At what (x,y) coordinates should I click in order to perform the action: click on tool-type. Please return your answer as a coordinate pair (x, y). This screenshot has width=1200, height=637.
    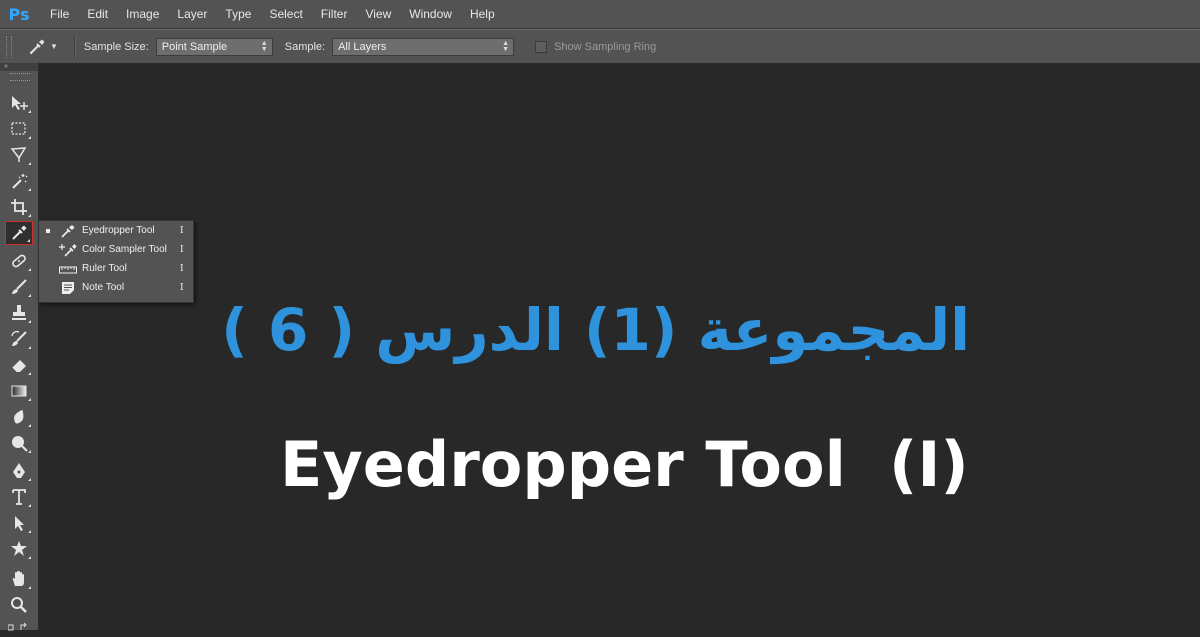
    Looking at the image, I should click on (19, 497).